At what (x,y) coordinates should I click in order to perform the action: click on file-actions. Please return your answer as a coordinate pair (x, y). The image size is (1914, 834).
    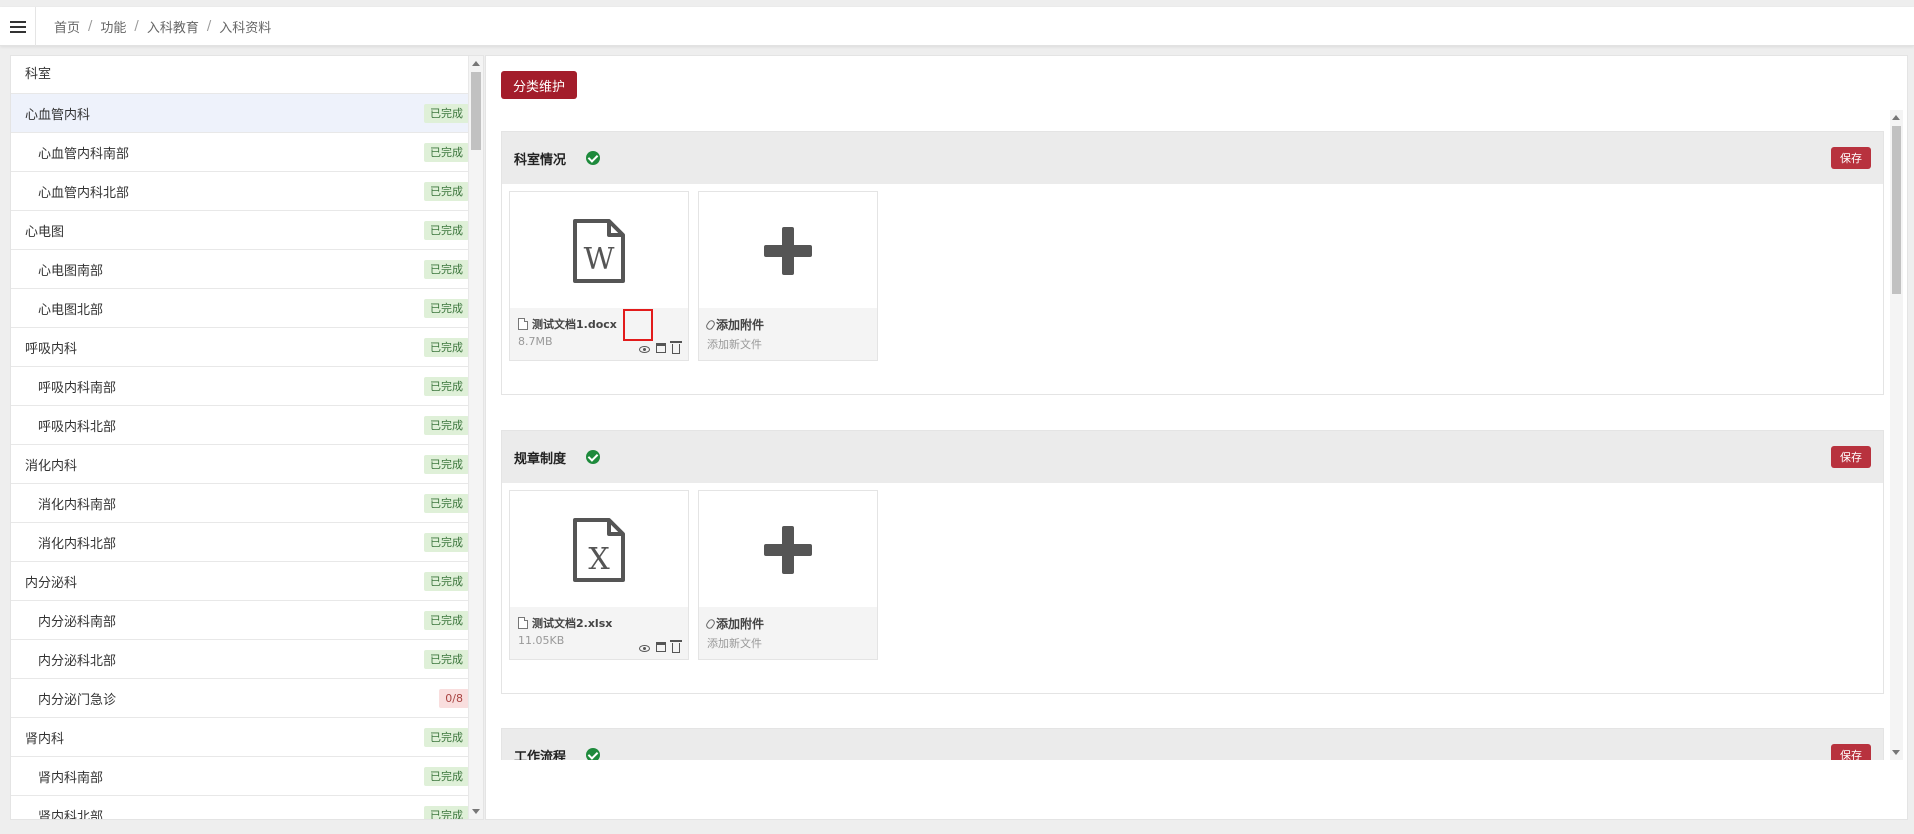
    Looking at the image, I should click on (660, 347).